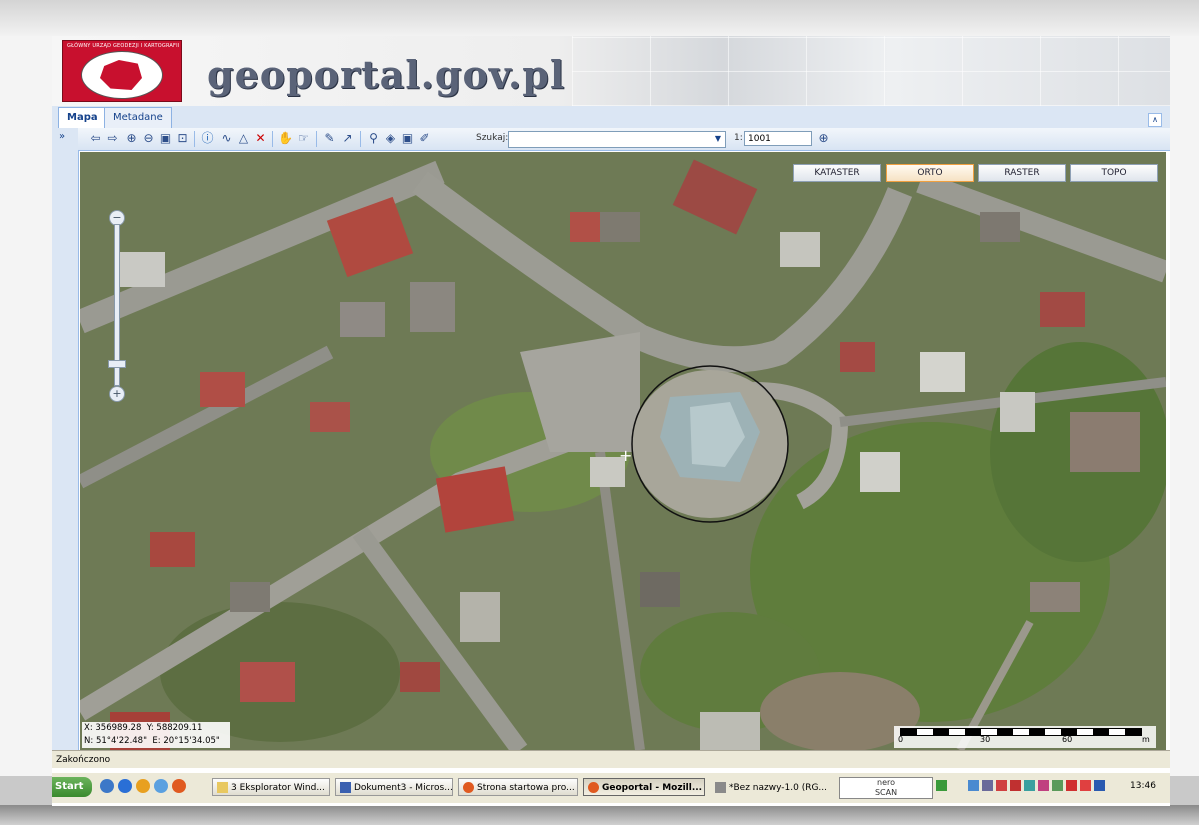  I want to click on scale-label-30: 30, so click(985, 739).